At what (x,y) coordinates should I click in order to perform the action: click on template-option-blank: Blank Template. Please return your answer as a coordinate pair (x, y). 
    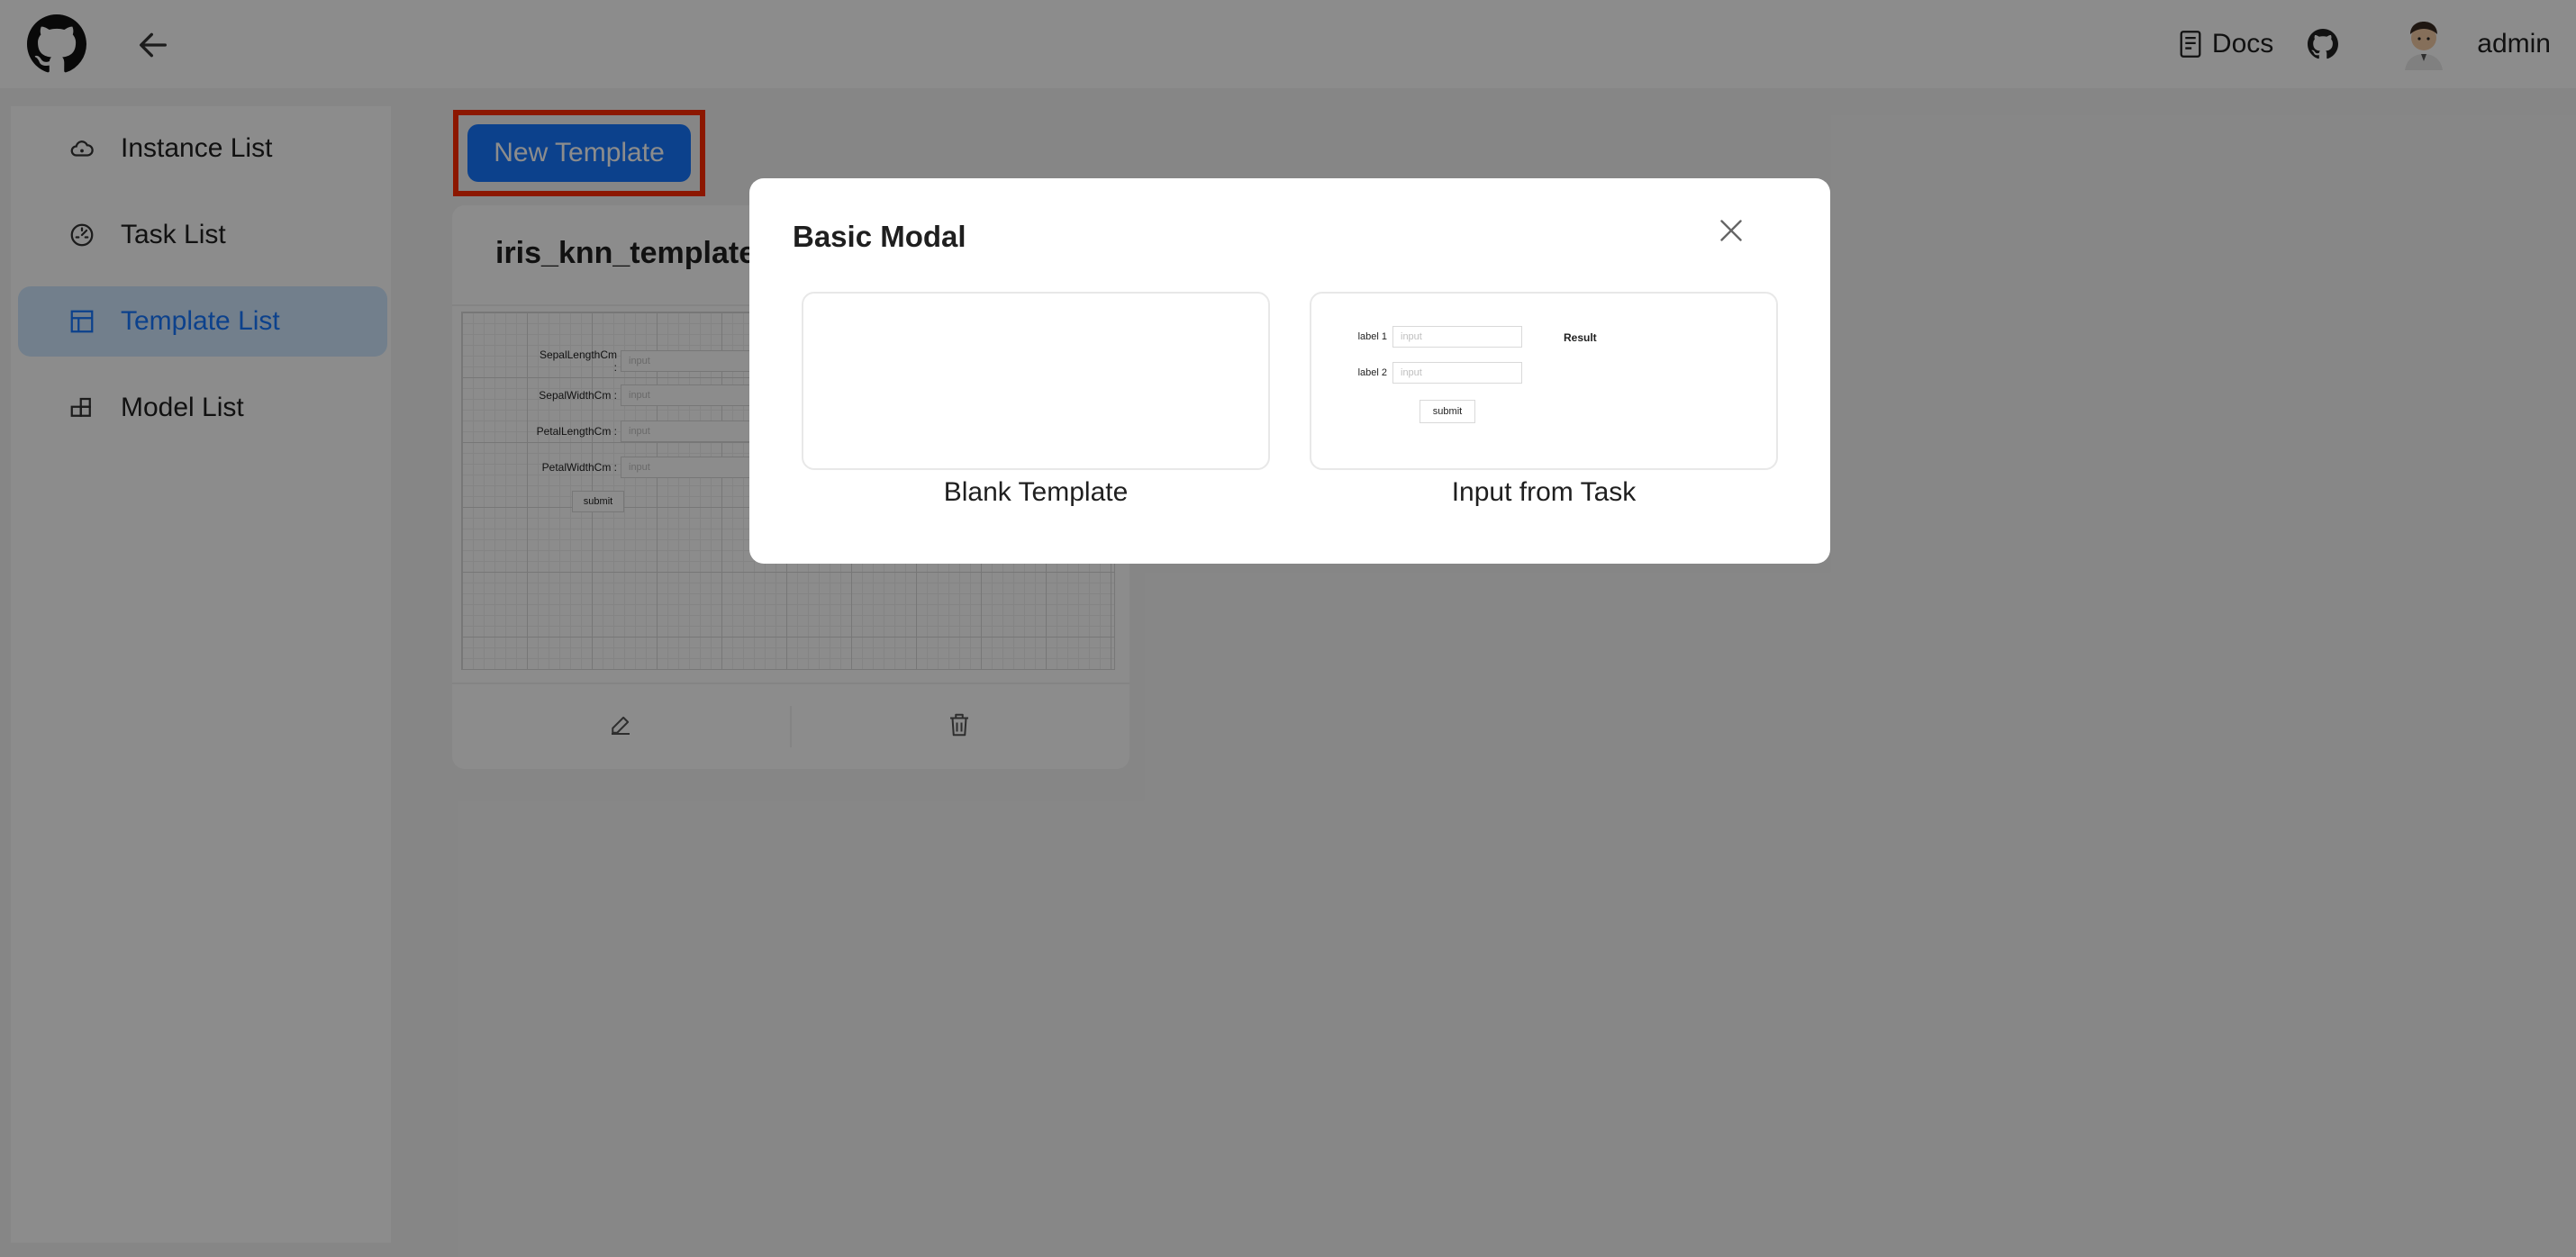
    Looking at the image, I should click on (1036, 400).